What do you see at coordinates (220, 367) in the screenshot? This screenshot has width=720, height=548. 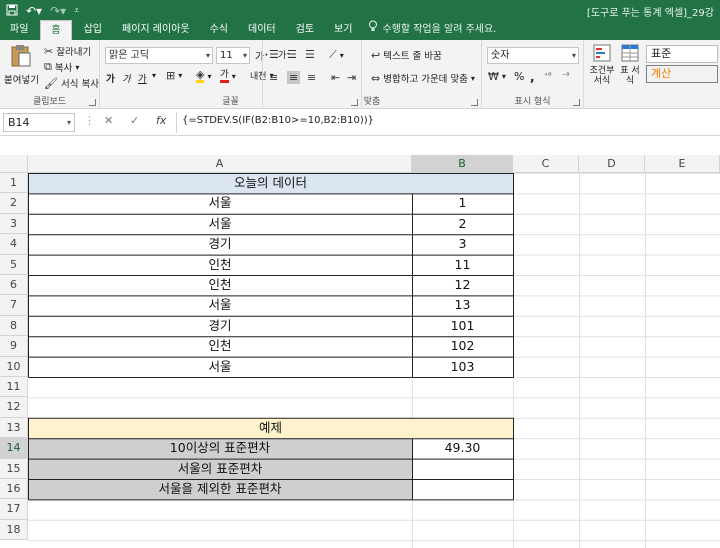 I see `cell-a10: 서울` at bounding box center [220, 367].